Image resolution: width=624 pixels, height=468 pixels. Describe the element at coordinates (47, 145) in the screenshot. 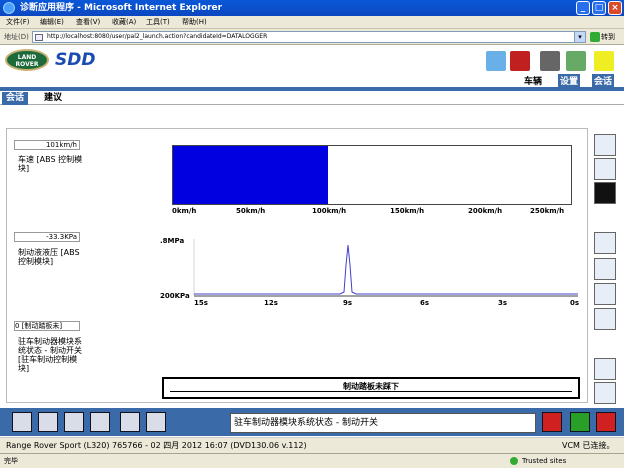

I see `speed-value: 101km/h` at that location.